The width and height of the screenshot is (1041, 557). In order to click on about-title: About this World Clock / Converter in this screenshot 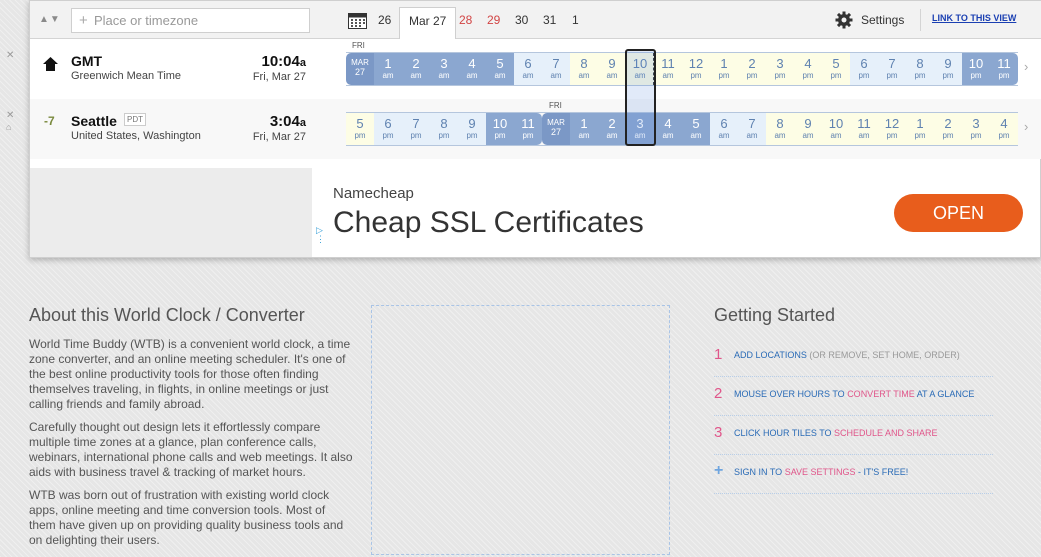, I will do `click(167, 315)`.